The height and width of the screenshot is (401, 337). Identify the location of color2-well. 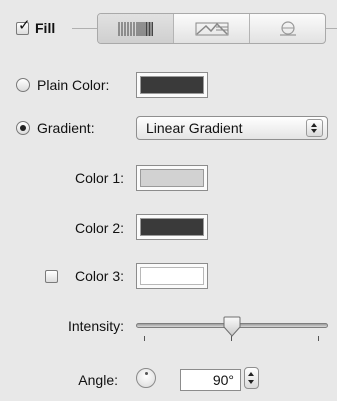
(172, 227).